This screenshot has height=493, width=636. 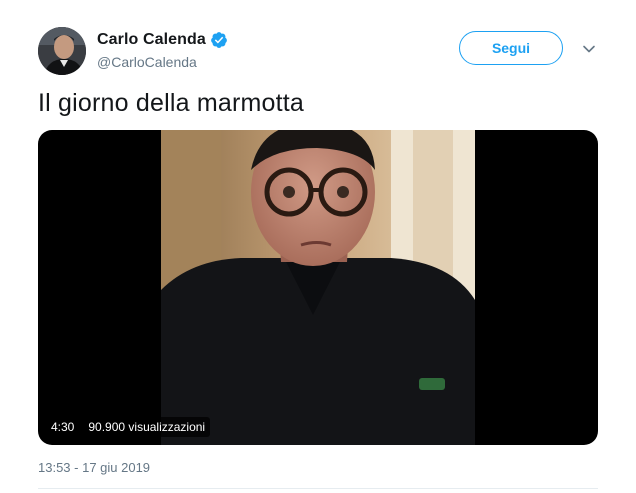 What do you see at coordinates (589, 49) in the screenshot?
I see `chevron-down-icon` at bounding box center [589, 49].